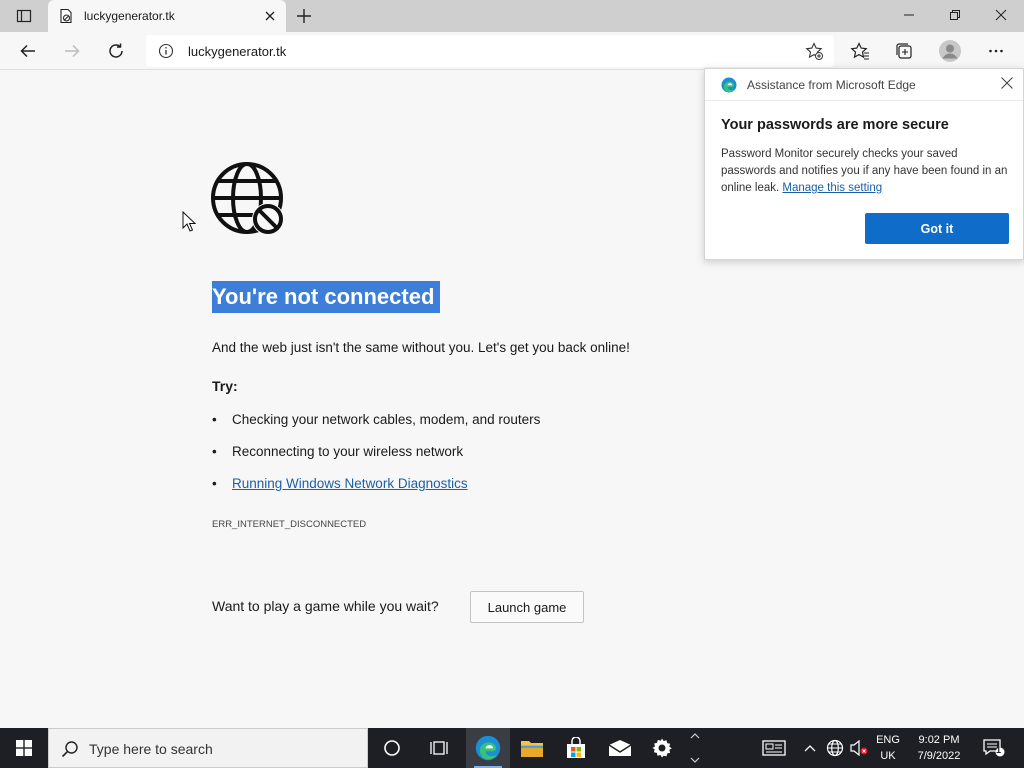  What do you see at coordinates (66, 16) in the screenshot?
I see `page-error-icon` at bounding box center [66, 16].